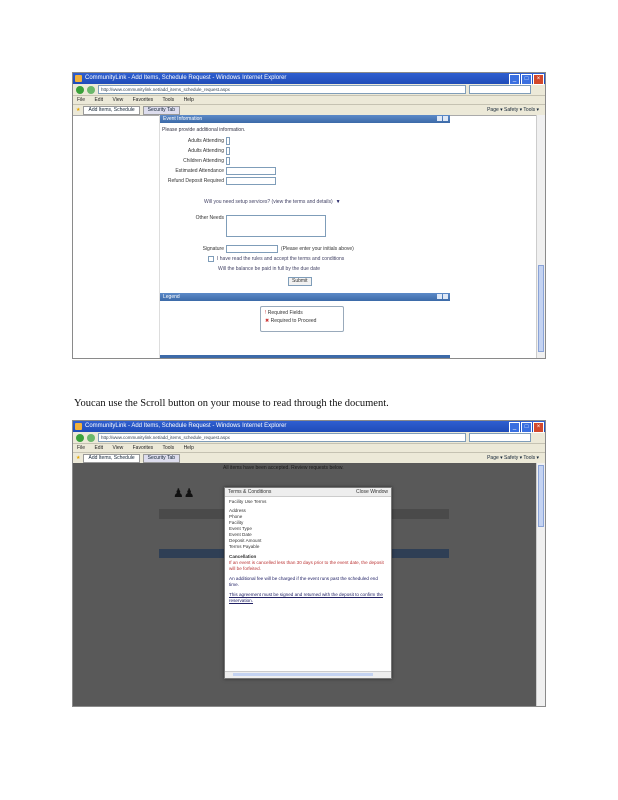 Image resolution: width=618 pixels, height=800 pixels. What do you see at coordinates (211, 259) in the screenshot?
I see `agree-checkbox` at bounding box center [211, 259].